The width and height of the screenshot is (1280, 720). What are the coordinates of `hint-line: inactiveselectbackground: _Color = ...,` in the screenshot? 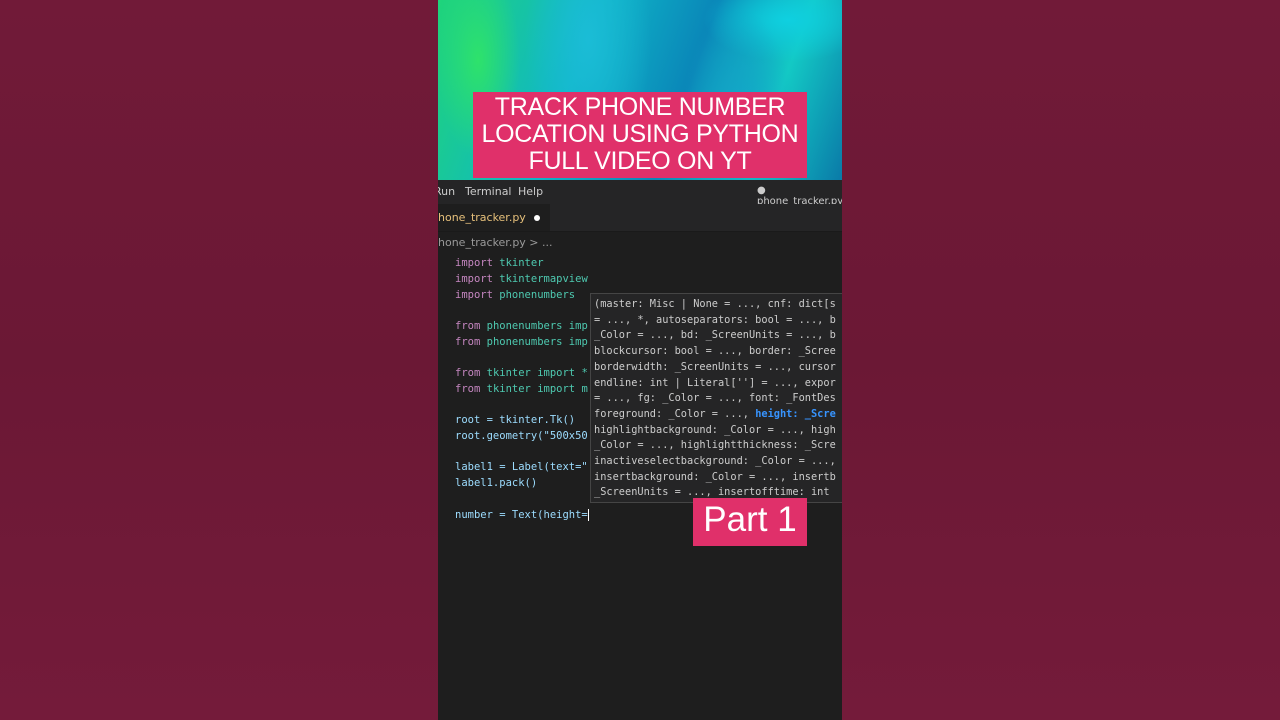 It's located at (715, 461).